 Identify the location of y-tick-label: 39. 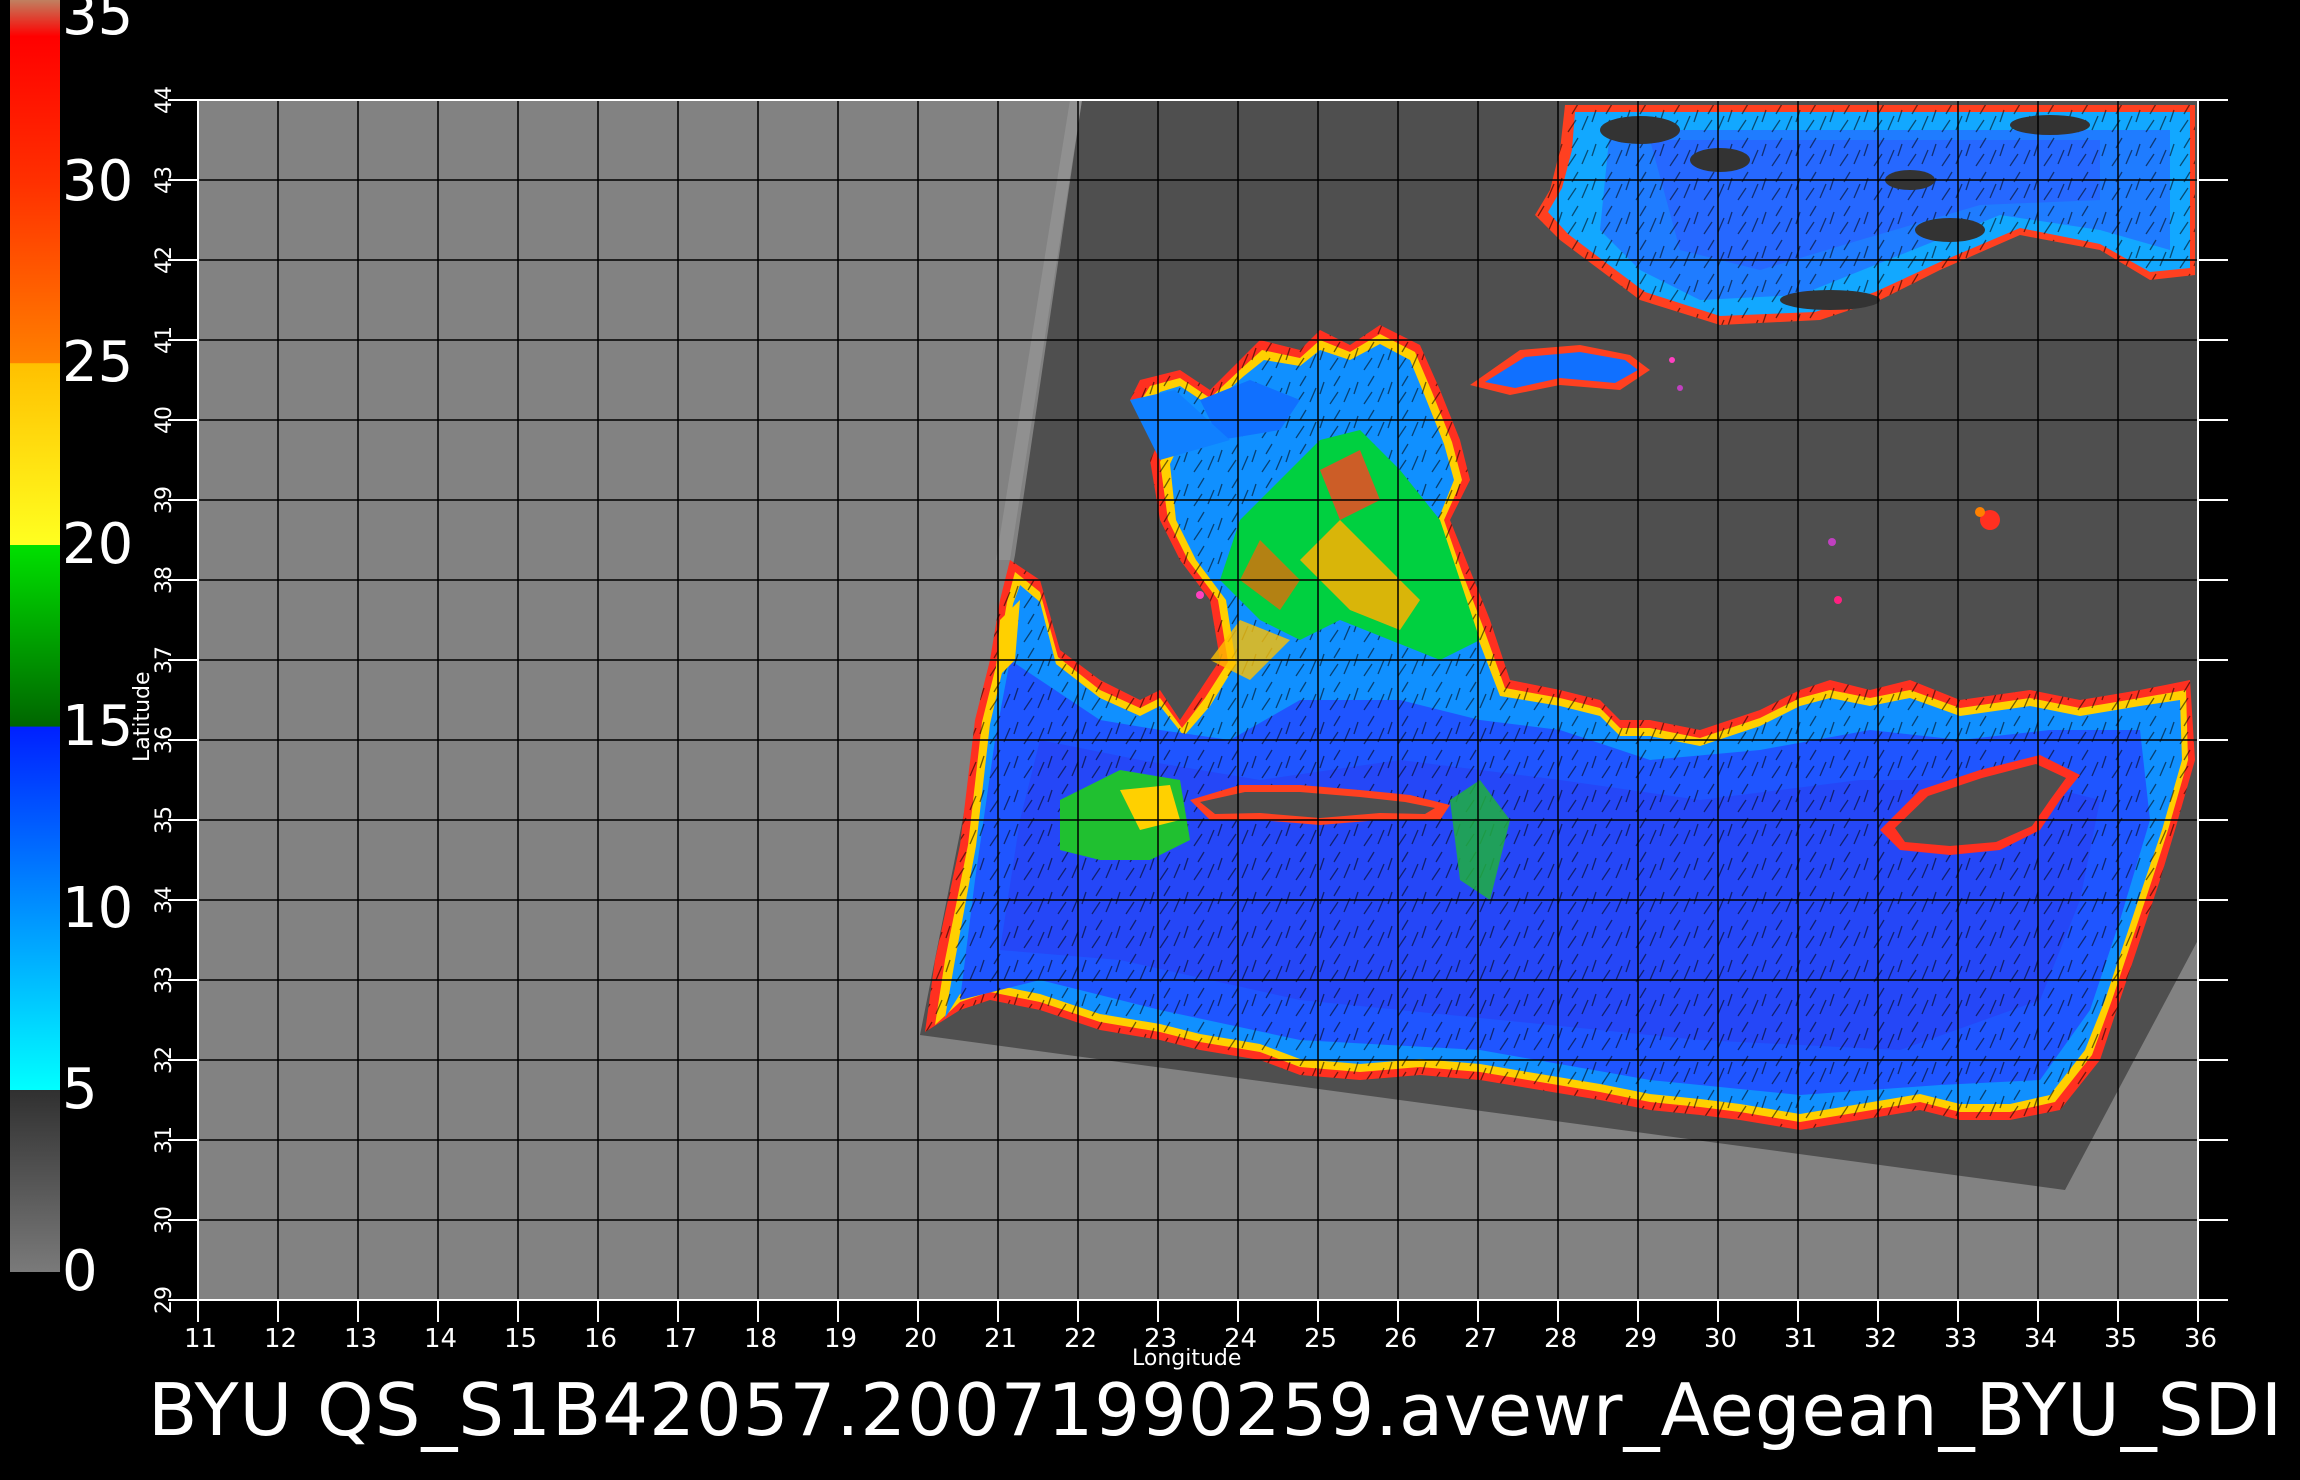
(164, 500).